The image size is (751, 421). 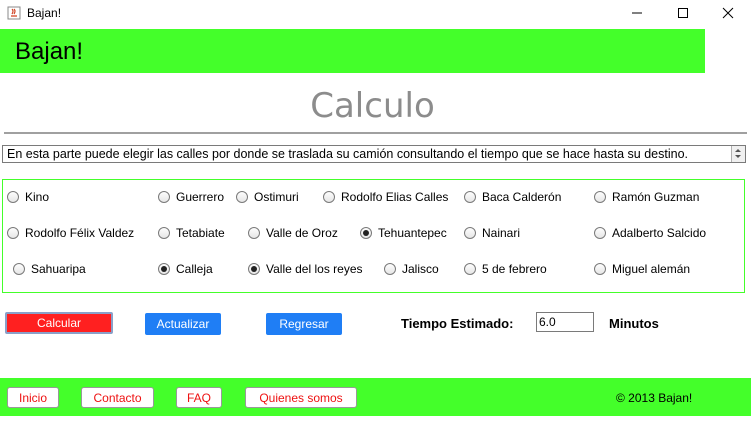 What do you see at coordinates (412, 233) in the screenshot?
I see `radio-label: Tehuantepec` at bounding box center [412, 233].